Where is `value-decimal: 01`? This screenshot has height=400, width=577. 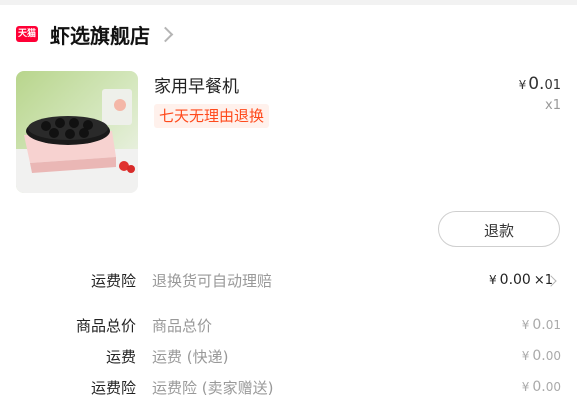
value-decimal: 01 is located at coordinates (553, 325).